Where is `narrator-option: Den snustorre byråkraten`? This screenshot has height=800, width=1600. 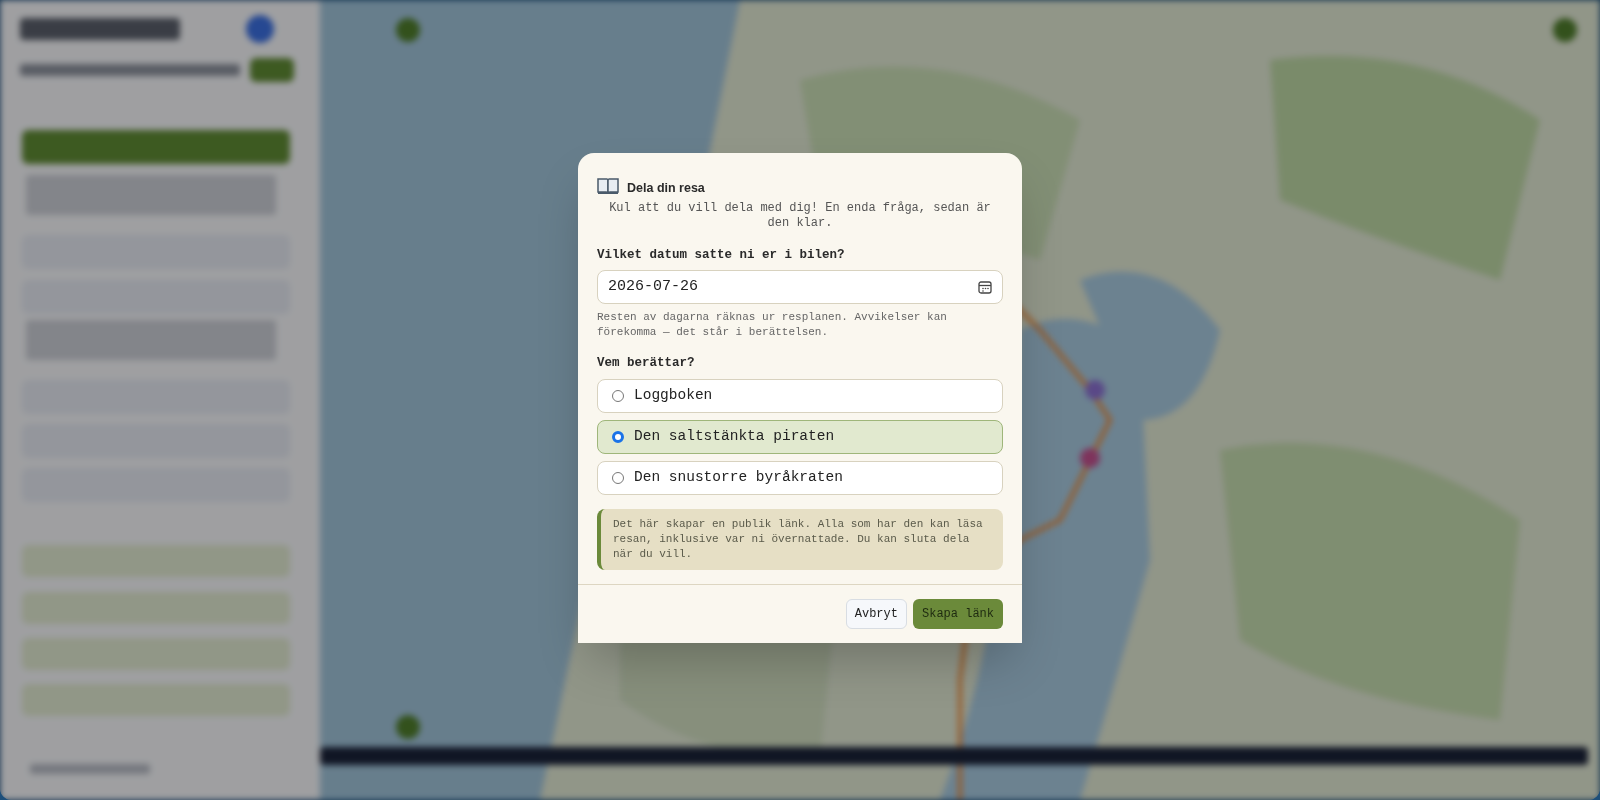
narrator-option: Den snustorre byråkraten is located at coordinates (800, 478).